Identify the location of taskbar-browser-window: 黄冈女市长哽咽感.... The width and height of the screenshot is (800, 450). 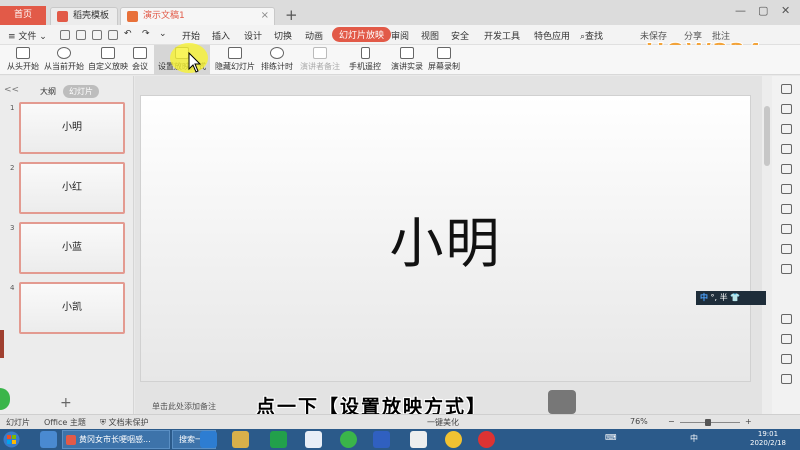
(116, 439).